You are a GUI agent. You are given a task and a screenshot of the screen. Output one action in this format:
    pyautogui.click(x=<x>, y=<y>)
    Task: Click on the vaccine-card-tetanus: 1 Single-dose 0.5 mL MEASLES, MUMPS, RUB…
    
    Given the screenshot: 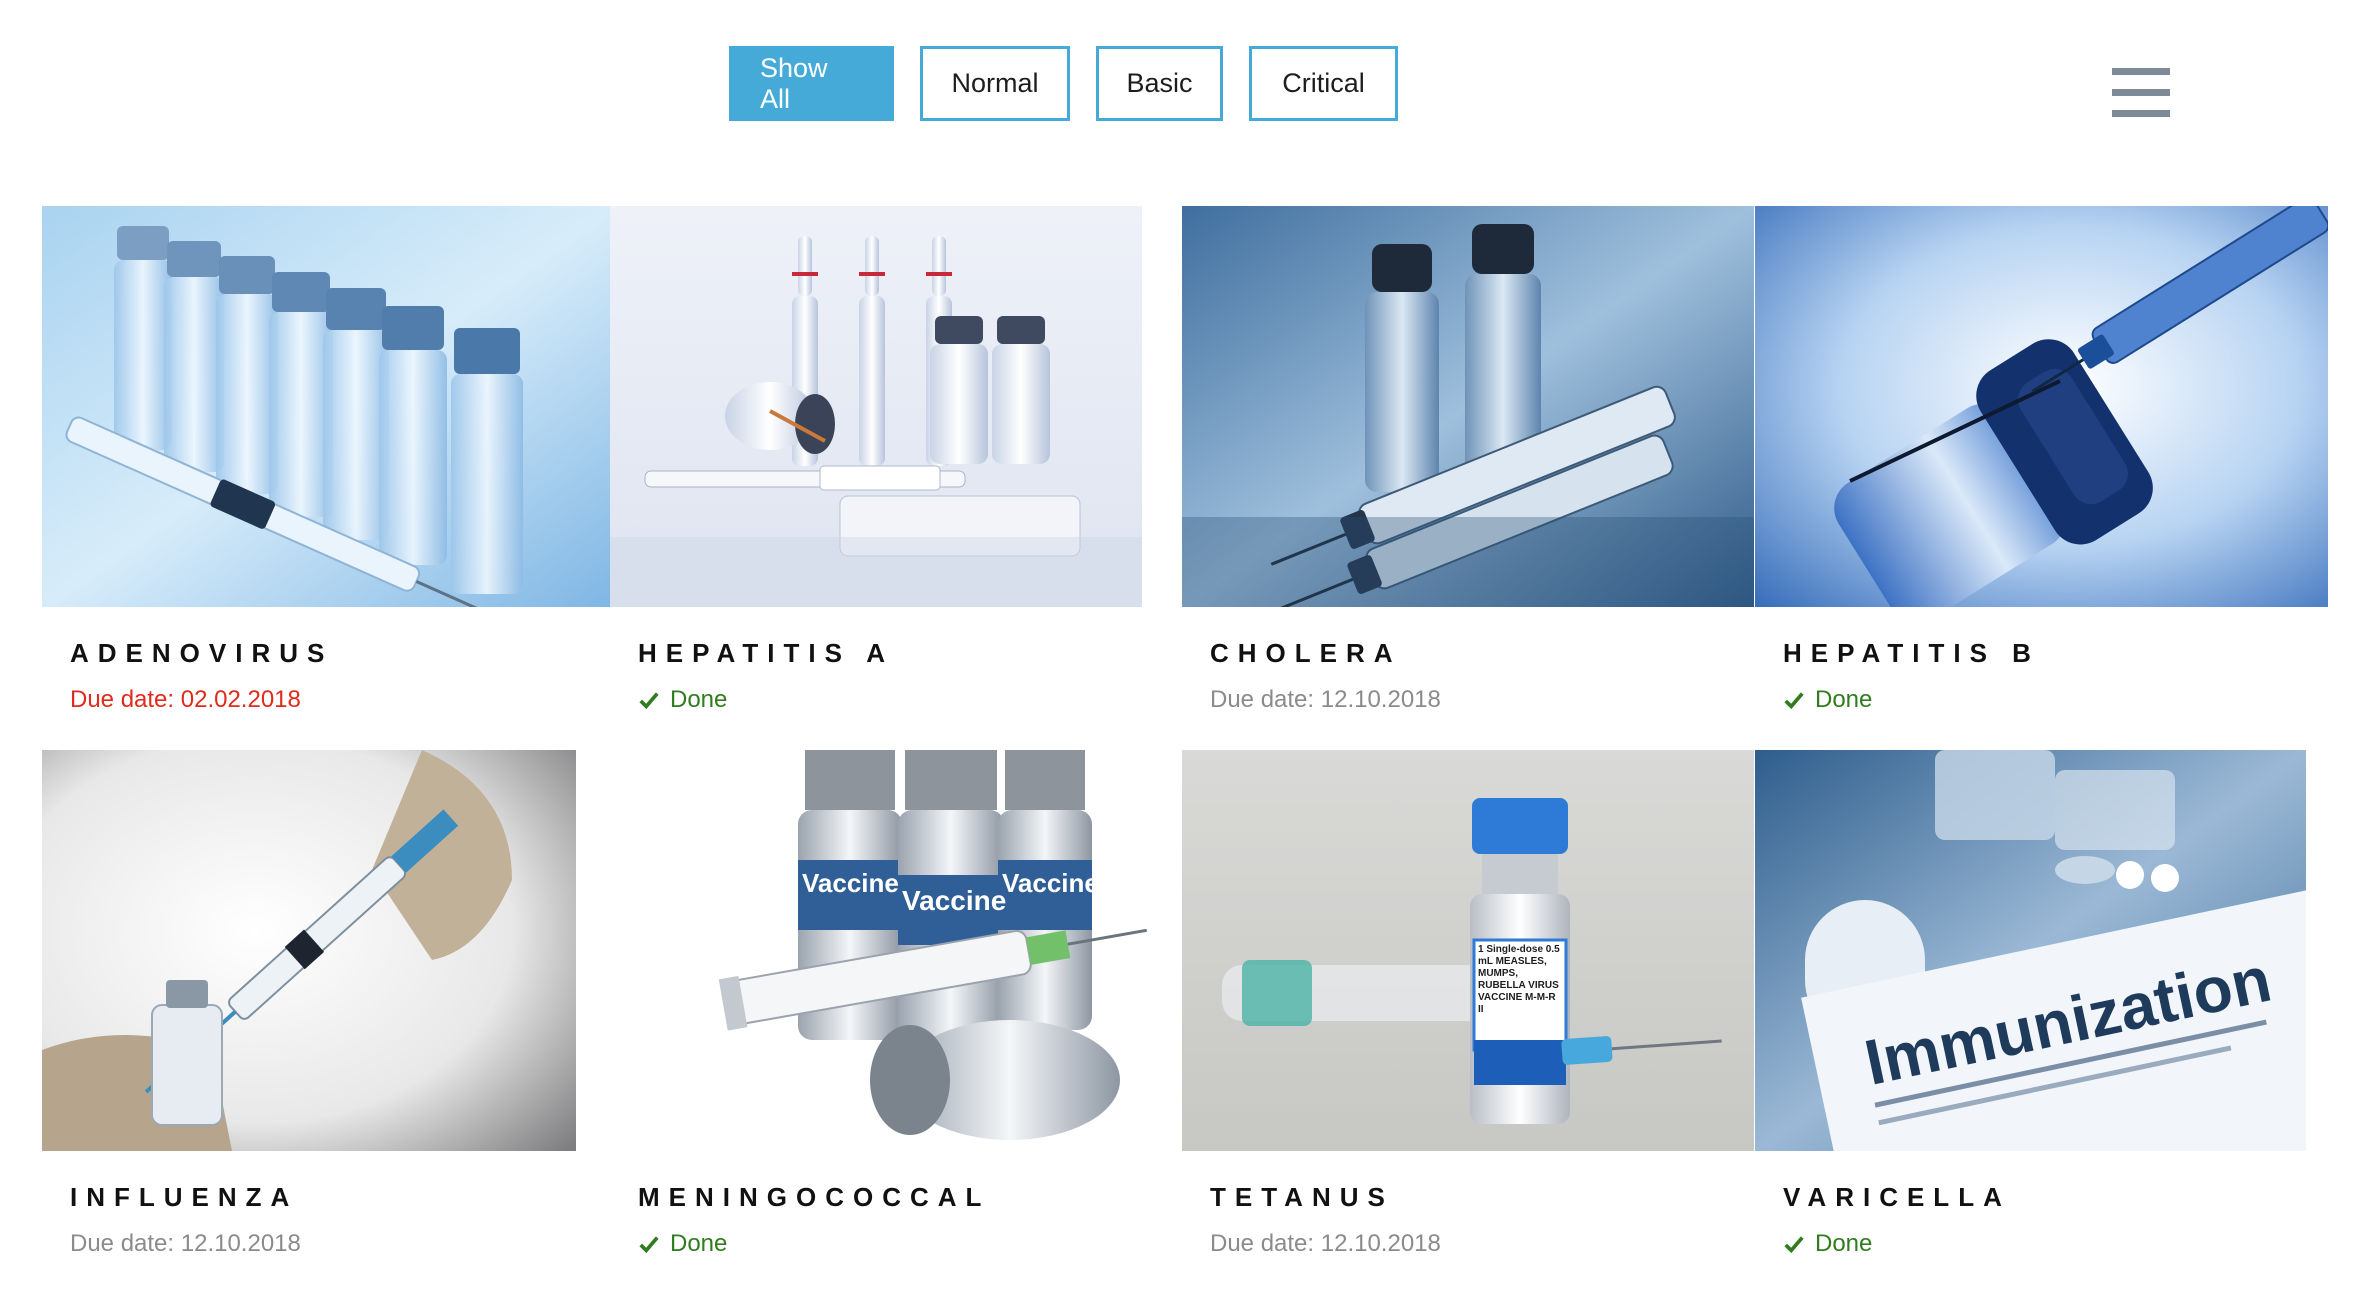 What is the action you would take?
    pyautogui.click(x=1468, y=1020)
    